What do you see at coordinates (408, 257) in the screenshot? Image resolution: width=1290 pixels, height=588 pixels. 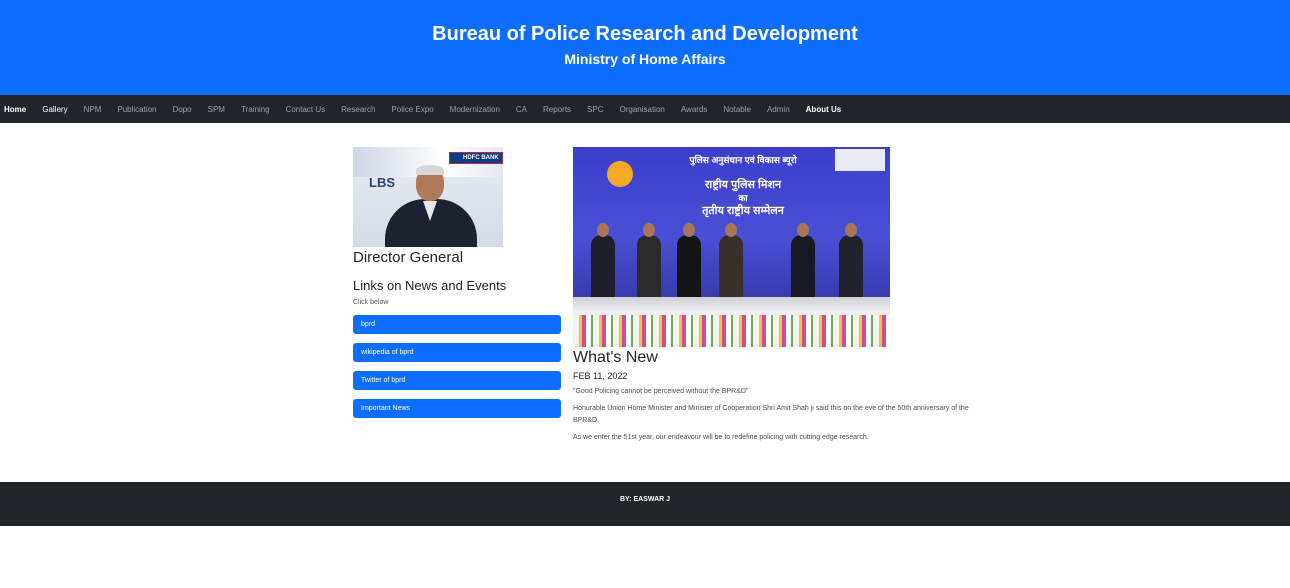 I see `director-general-heading: Director General` at bounding box center [408, 257].